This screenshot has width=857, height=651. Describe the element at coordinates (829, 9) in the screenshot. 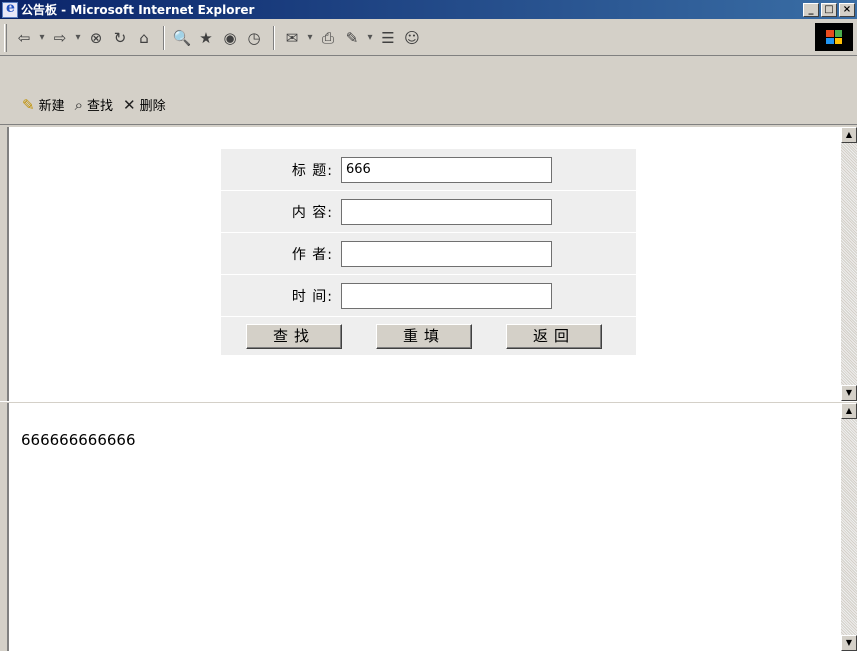

I see `maximize-button: □` at that location.